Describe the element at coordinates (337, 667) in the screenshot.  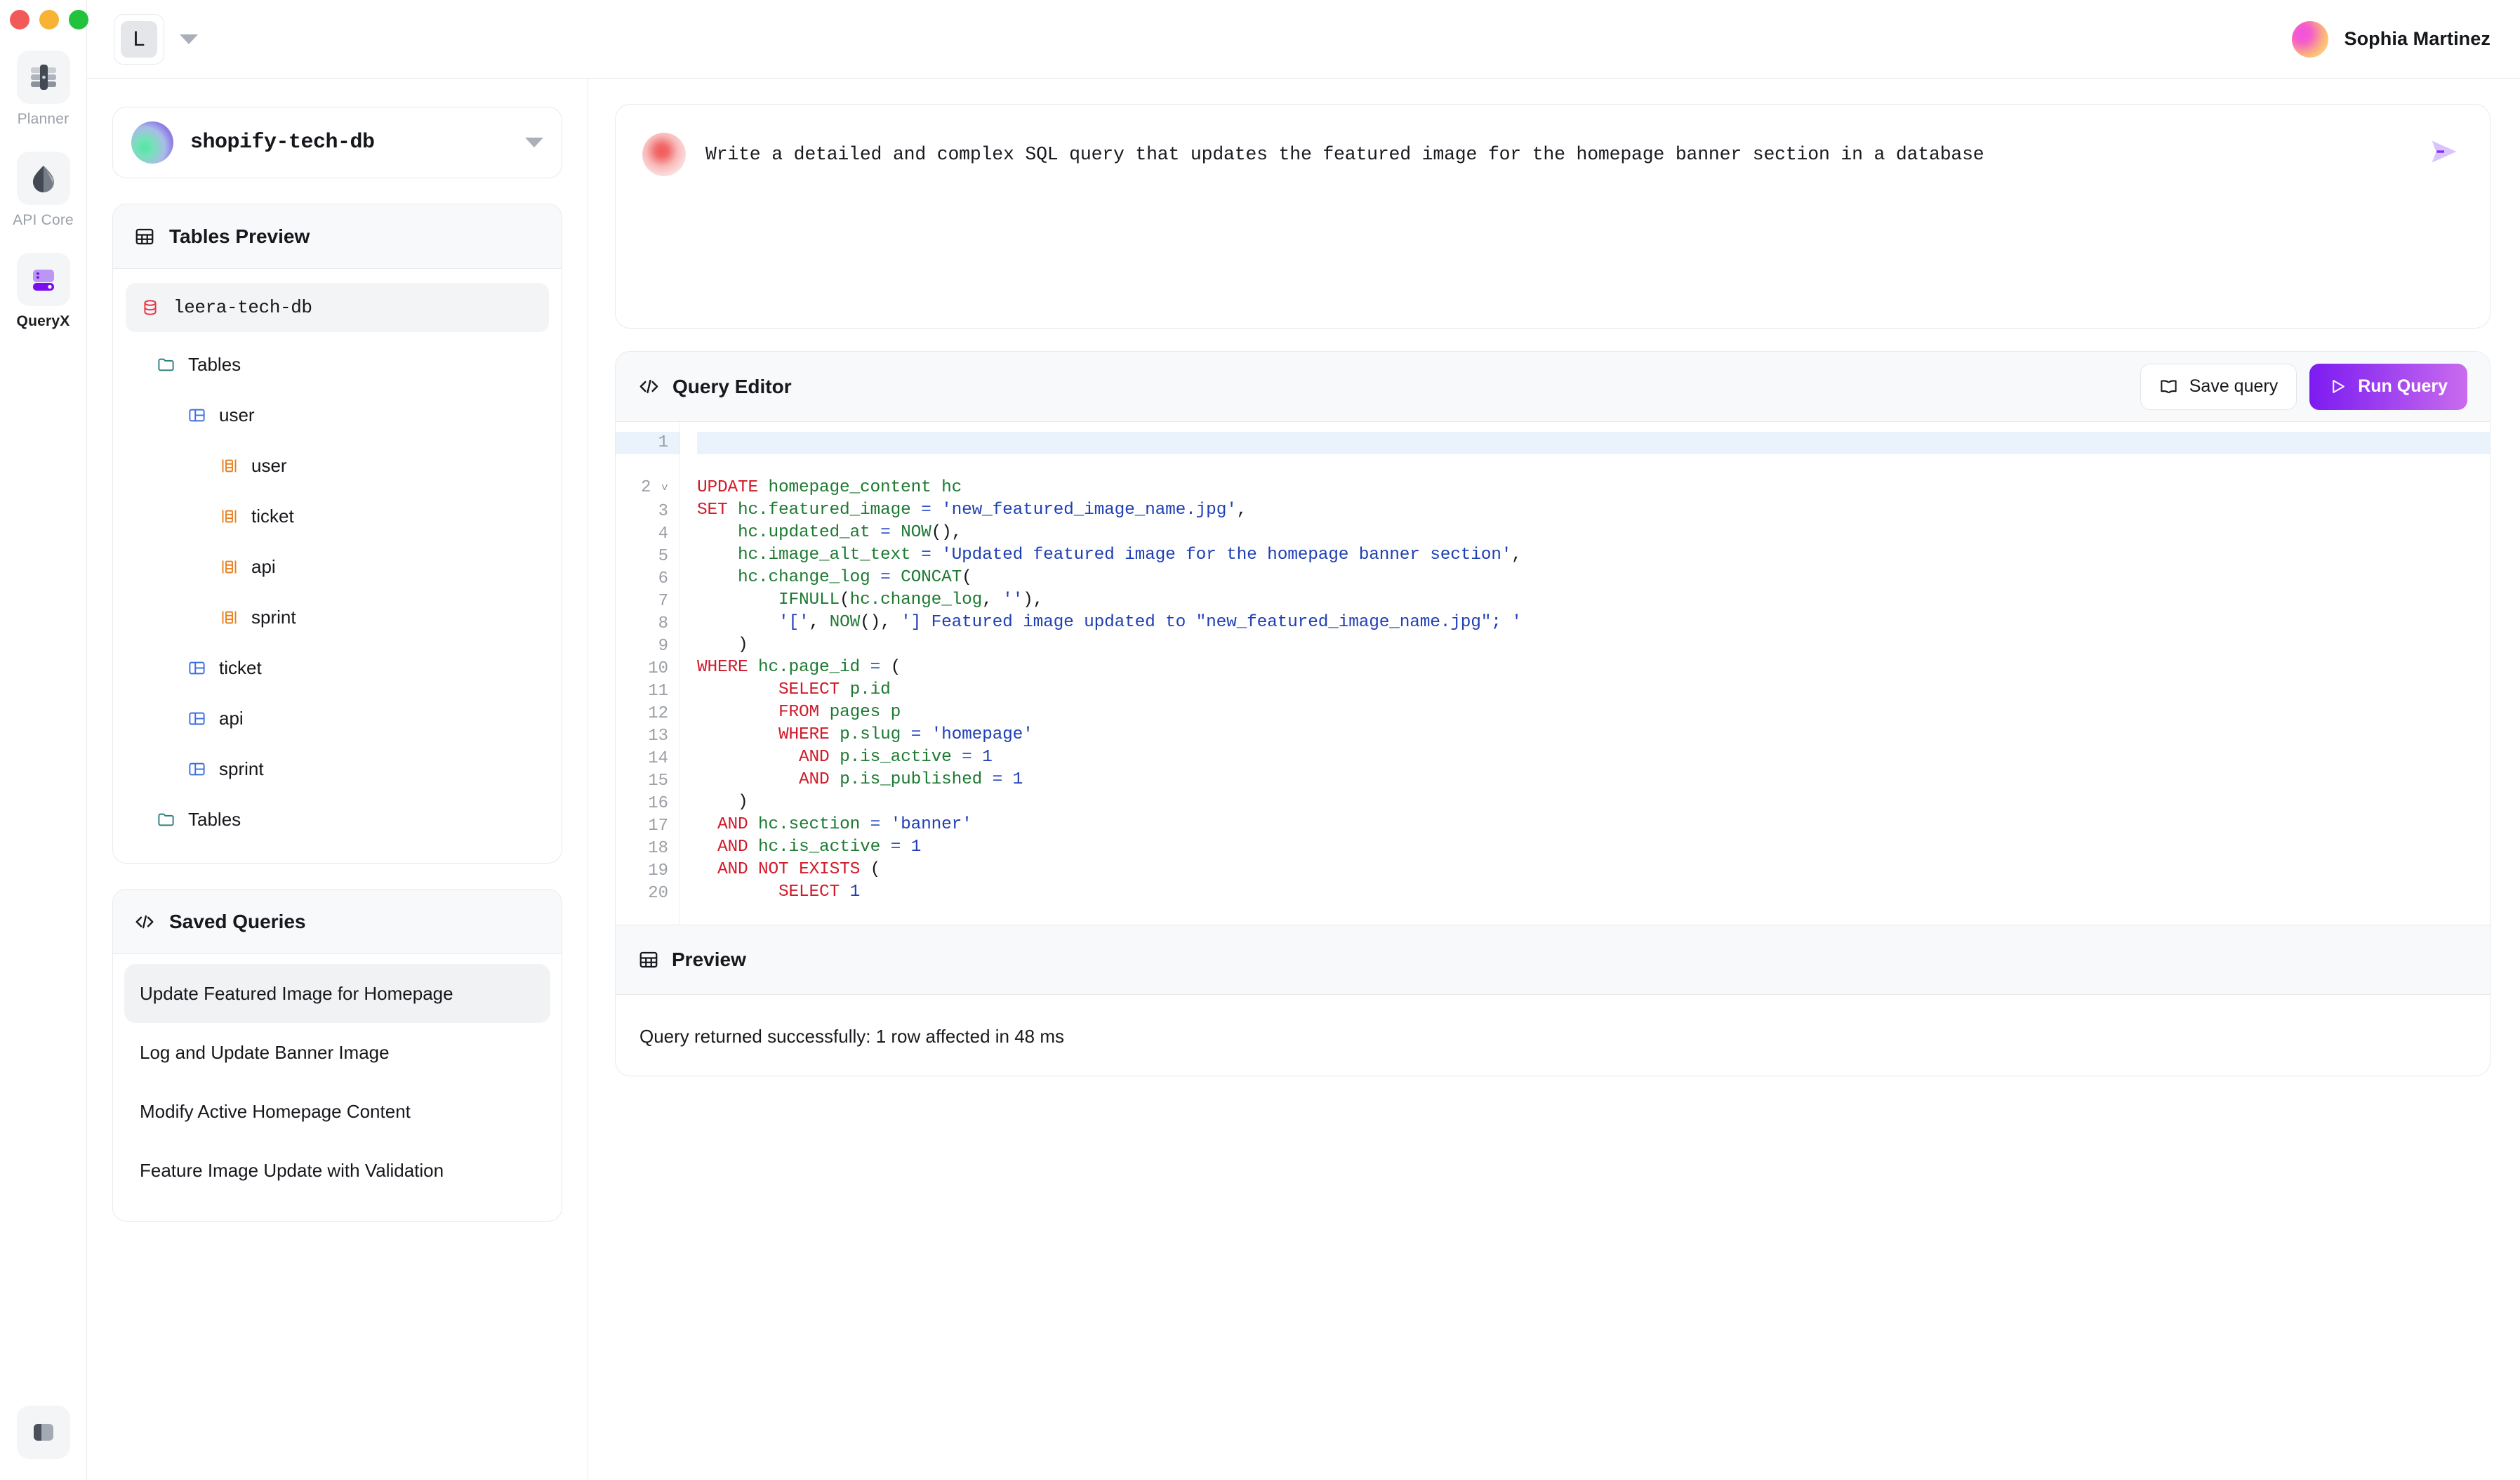
I see `tree-node-table: ticket` at that location.